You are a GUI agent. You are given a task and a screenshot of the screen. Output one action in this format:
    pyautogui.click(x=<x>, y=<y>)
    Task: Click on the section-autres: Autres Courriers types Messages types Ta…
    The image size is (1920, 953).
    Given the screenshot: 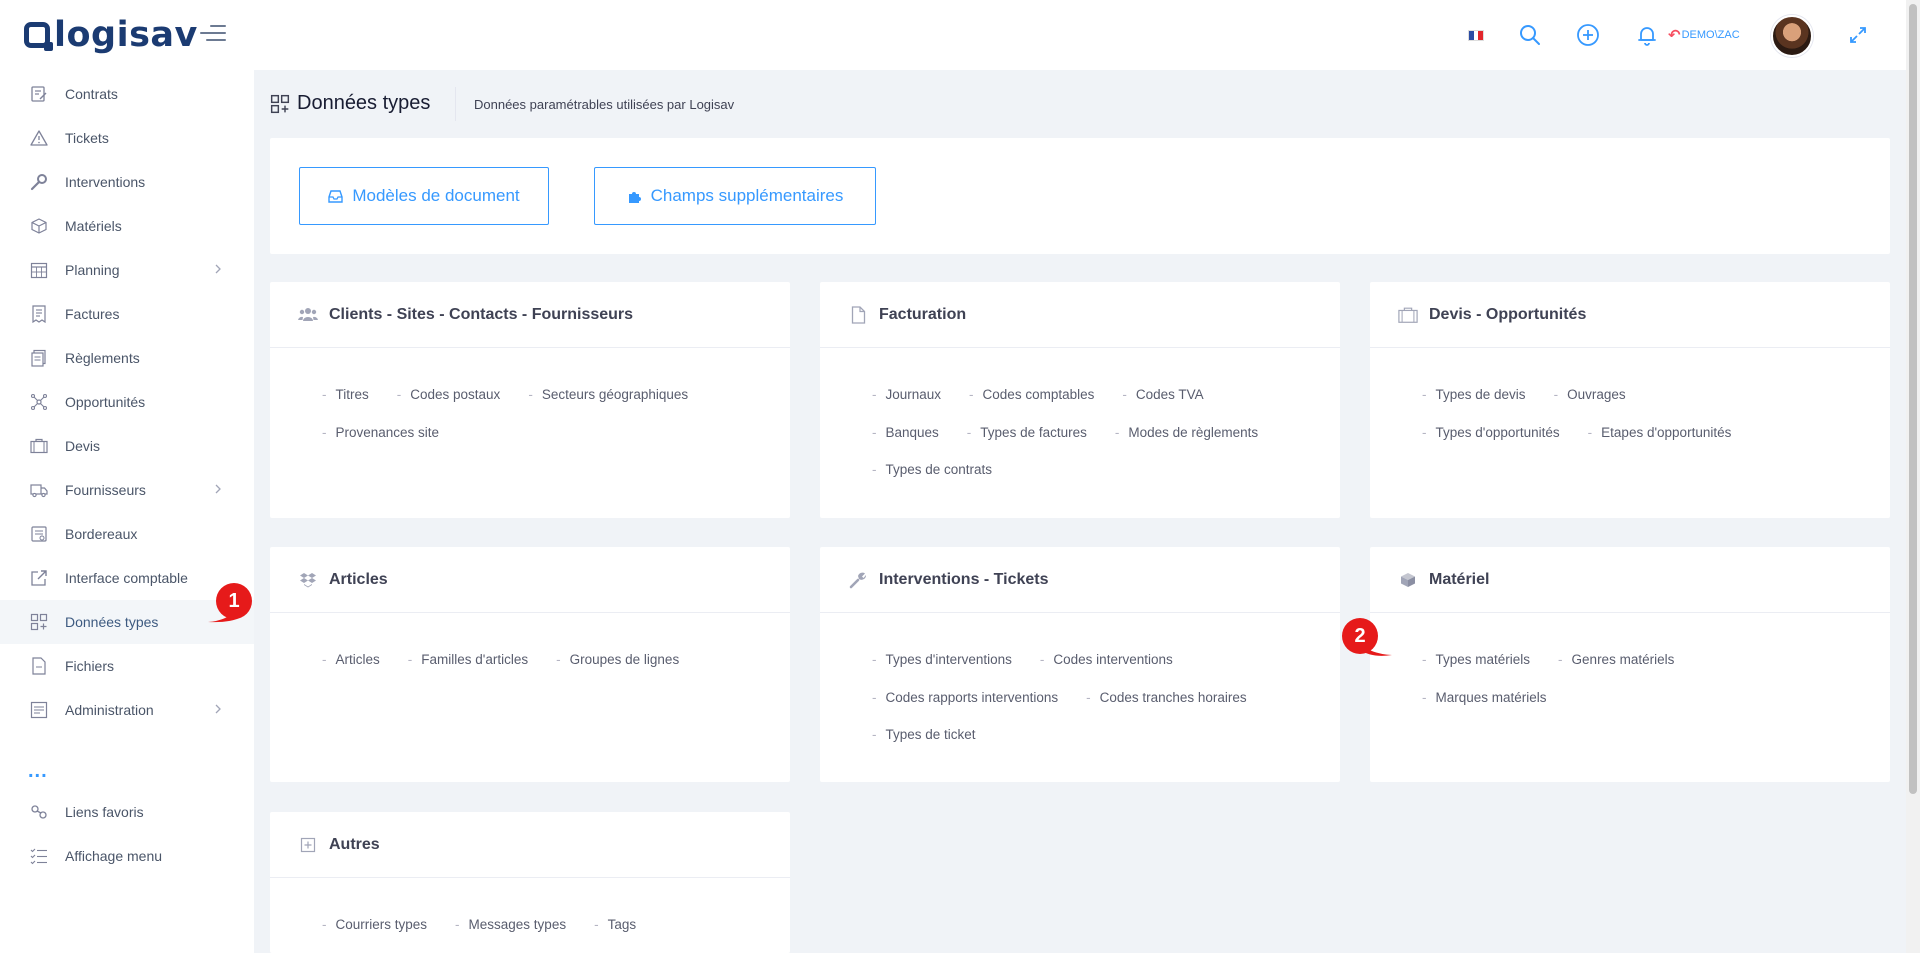 What is the action you would take?
    pyautogui.click(x=530, y=882)
    